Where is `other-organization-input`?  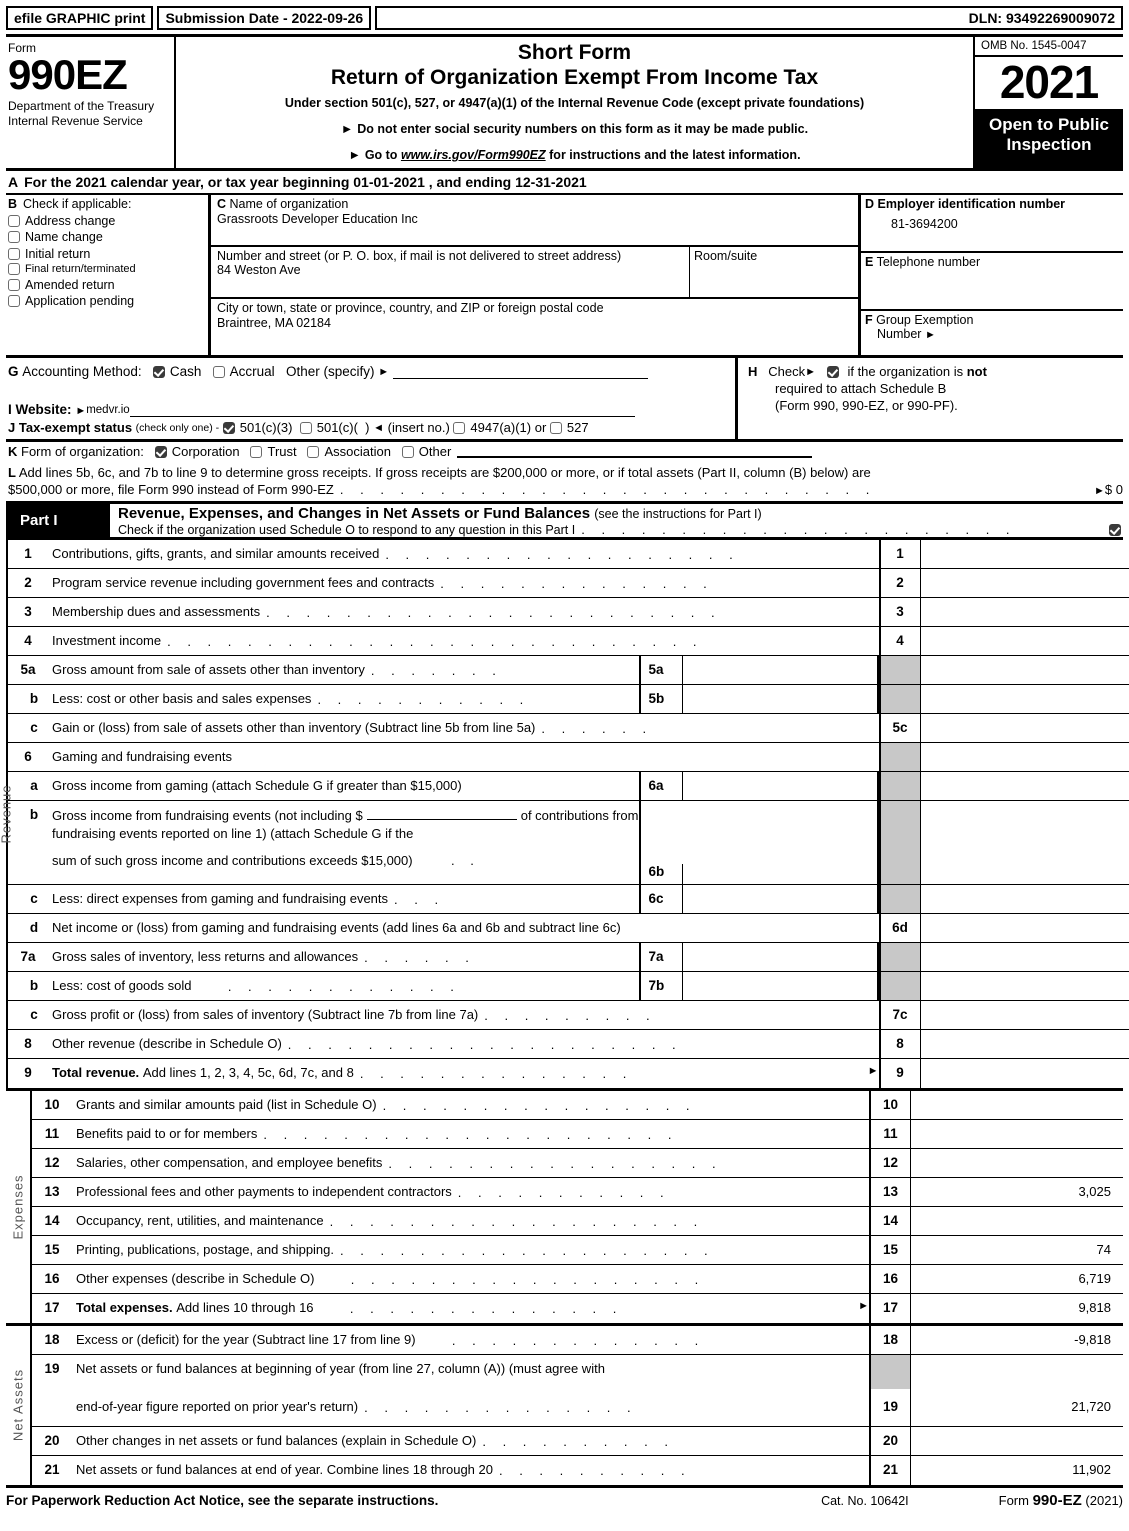 other-organization-input is located at coordinates (634, 452).